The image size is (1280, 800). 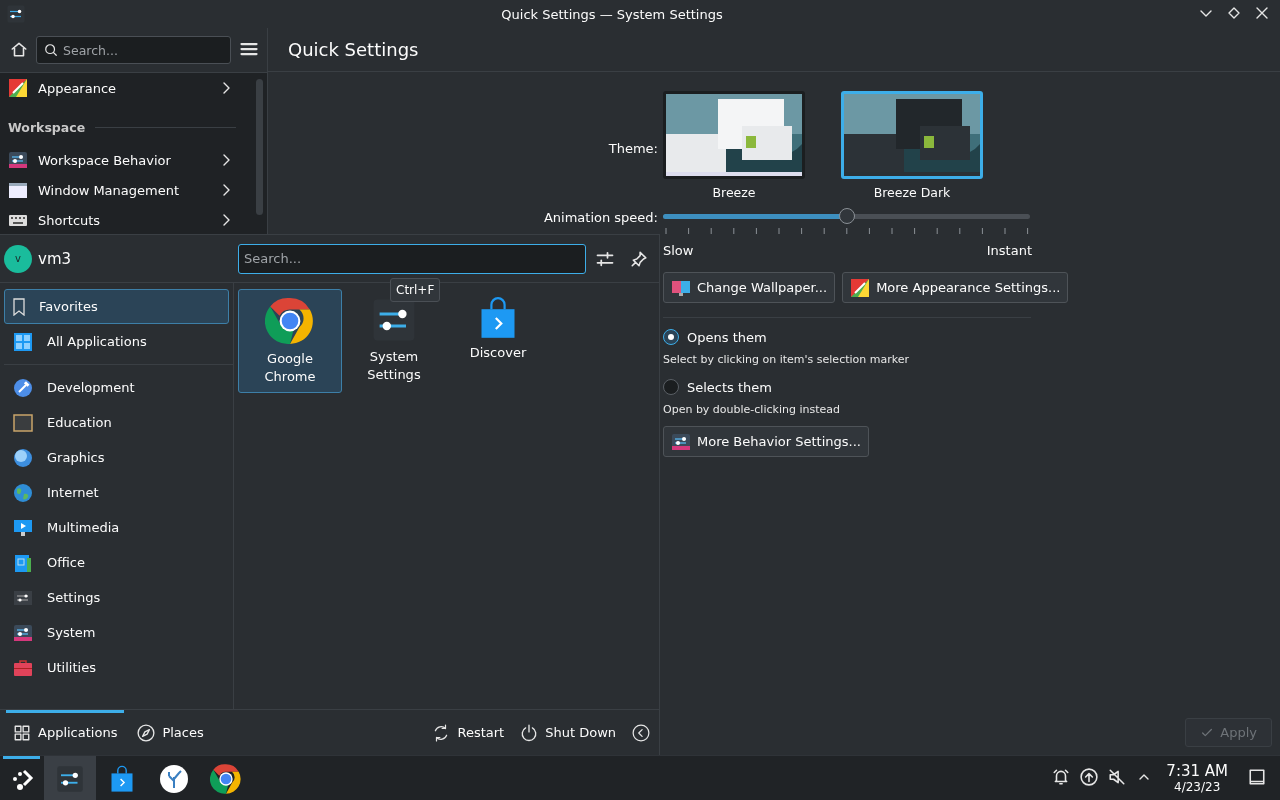 What do you see at coordinates (353, 49) in the screenshot?
I see `page-title: Quick Settings` at bounding box center [353, 49].